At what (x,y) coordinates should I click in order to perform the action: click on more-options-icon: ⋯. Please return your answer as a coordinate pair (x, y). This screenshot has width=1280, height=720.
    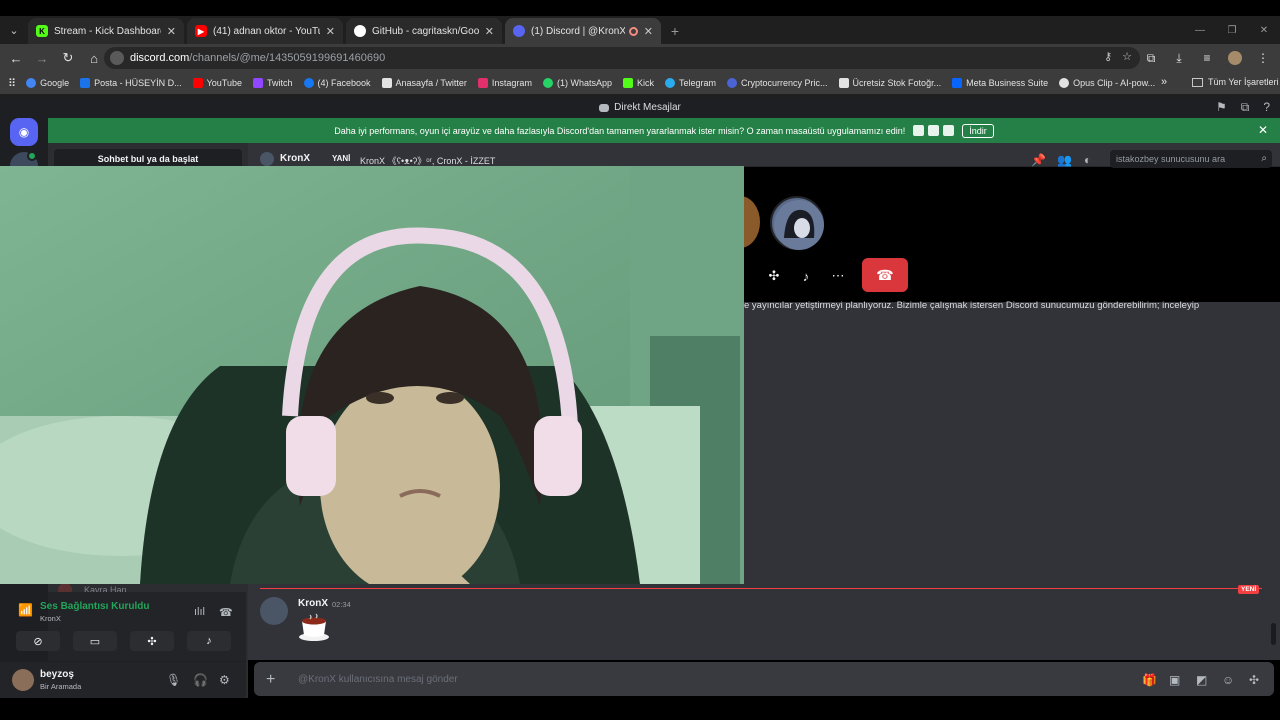
    Looking at the image, I should click on (838, 276).